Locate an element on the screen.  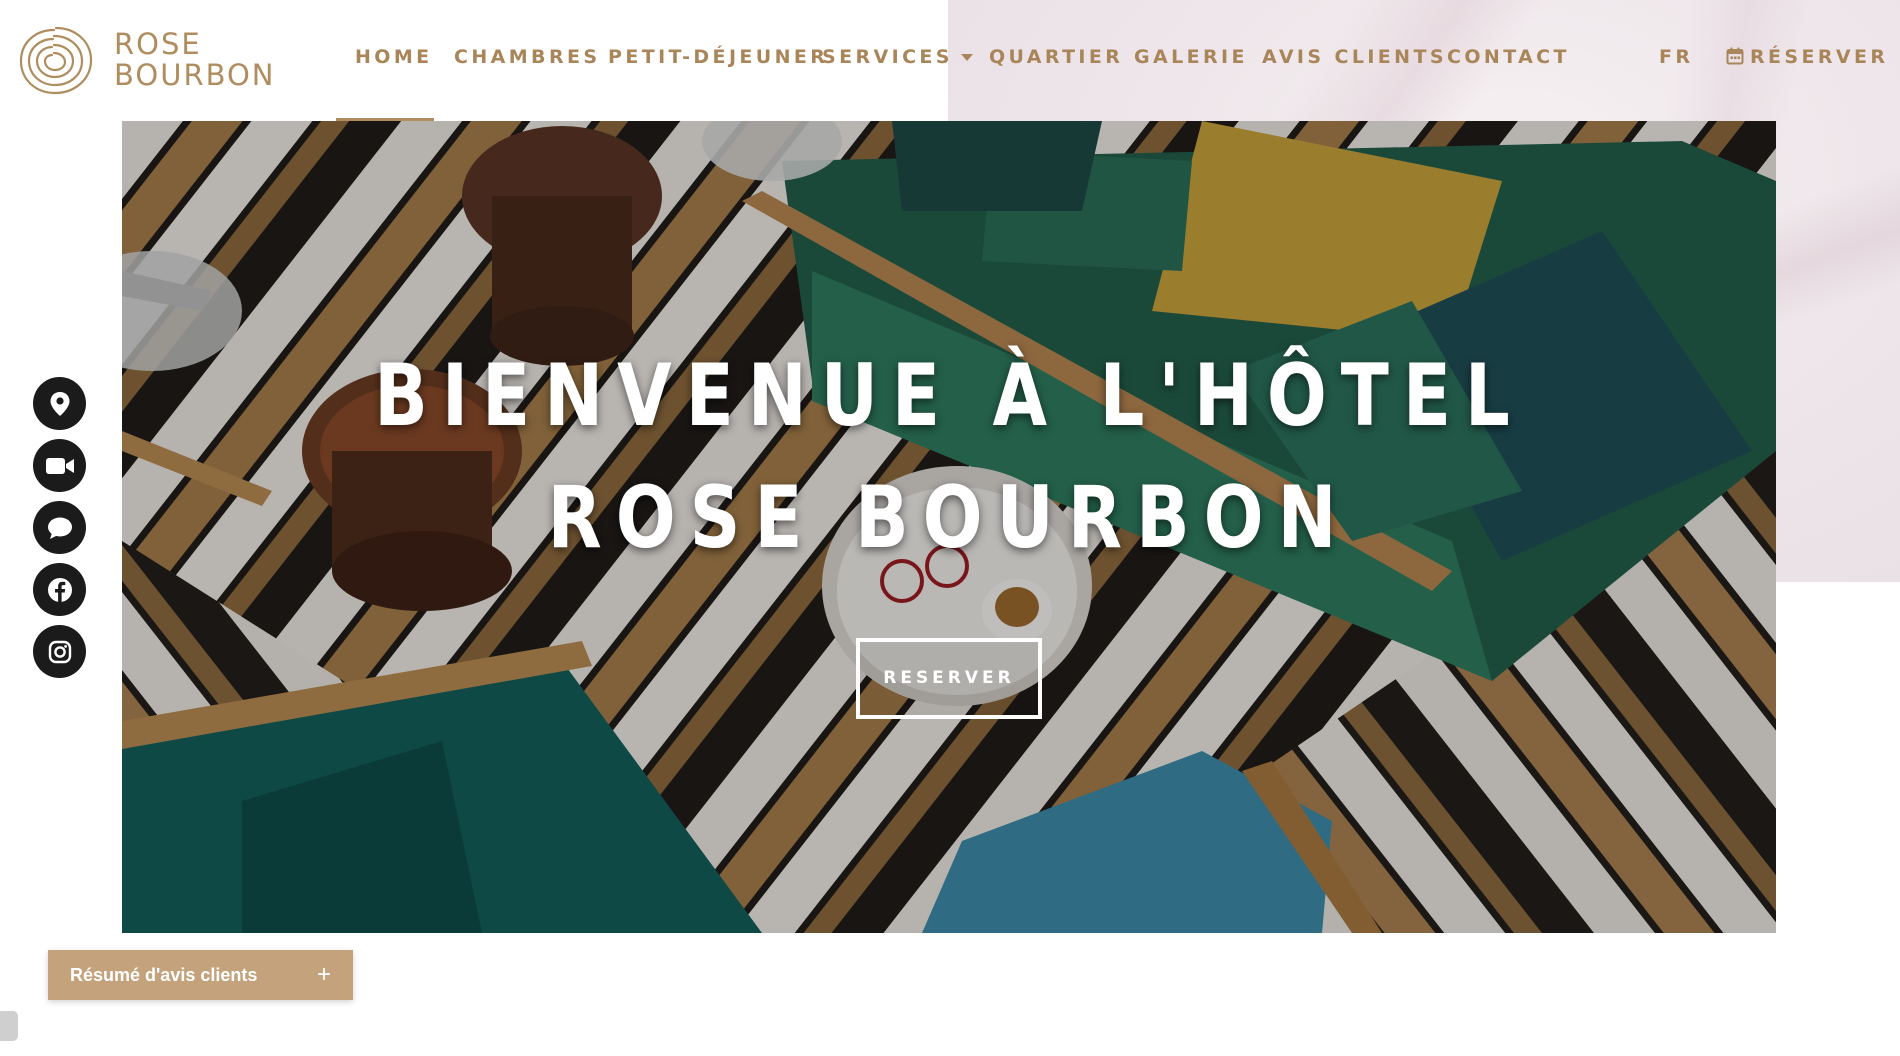
nav-item-chambres: CHAMBRES is located at coordinates (527, 57).